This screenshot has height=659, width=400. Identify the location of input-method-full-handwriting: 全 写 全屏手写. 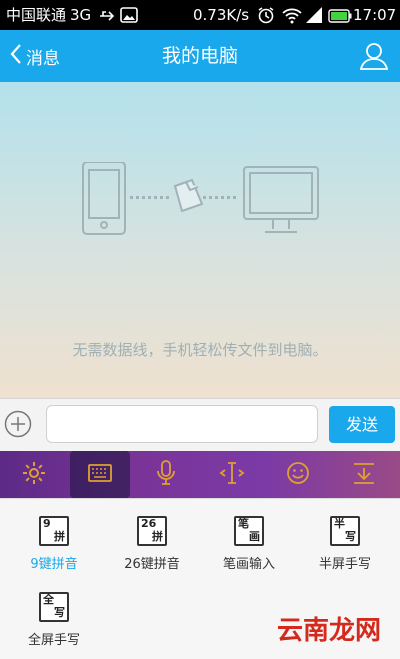
(54, 620).